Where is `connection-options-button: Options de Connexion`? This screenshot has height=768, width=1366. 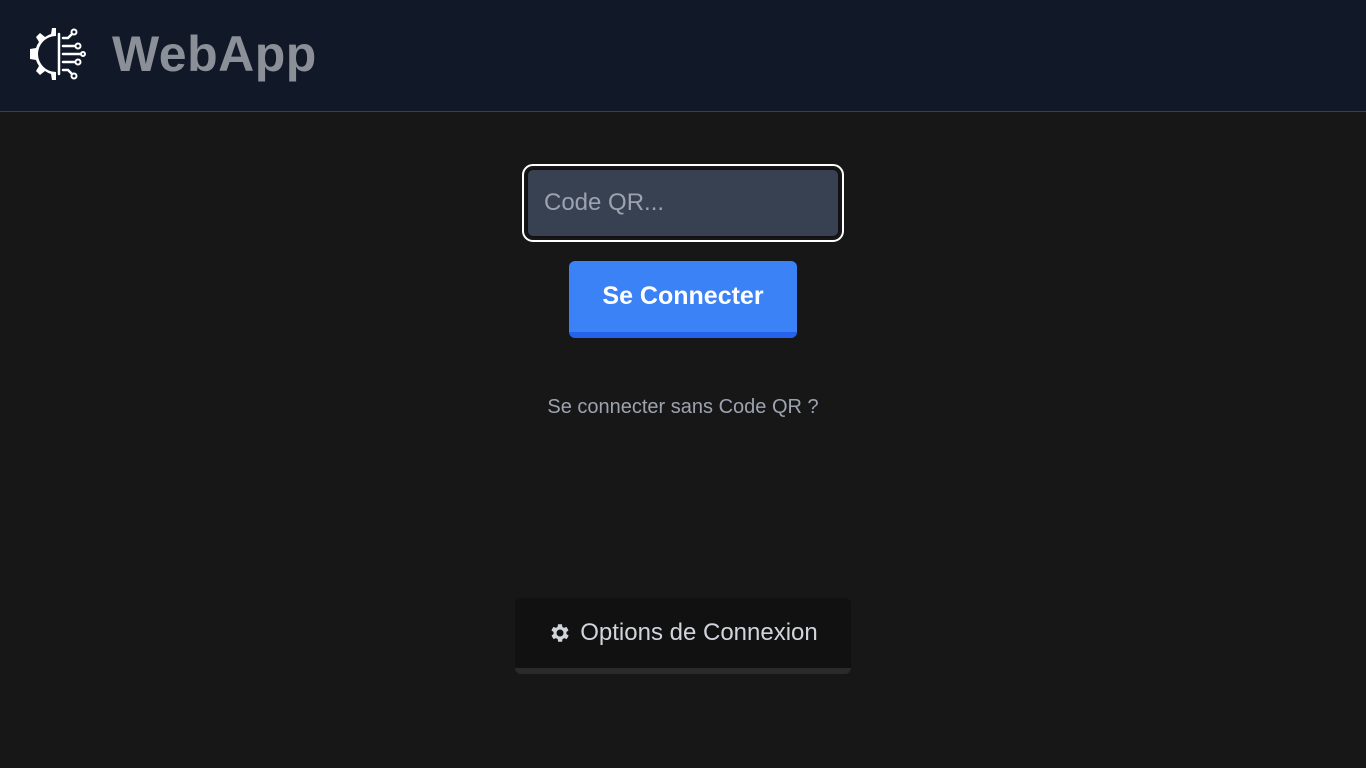 connection-options-button: Options de Connexion is located at coordinates (683, 636).